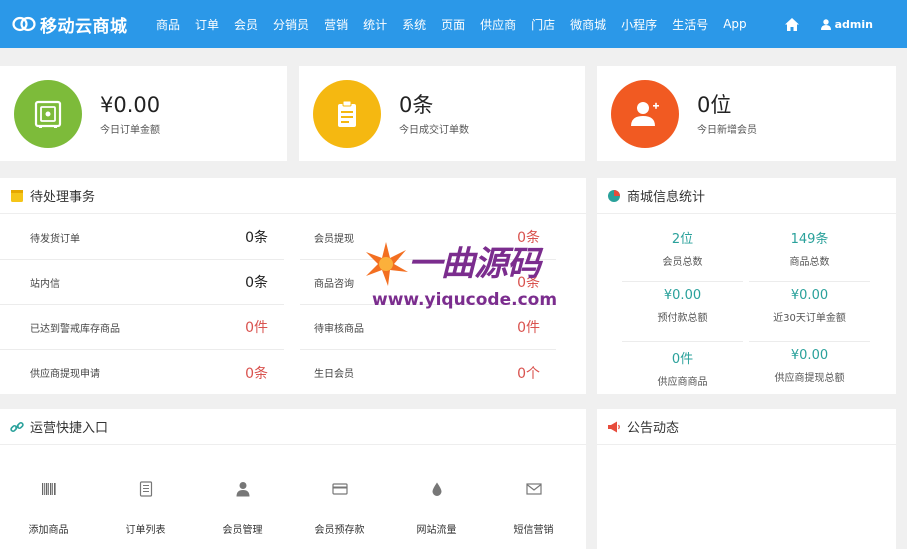 The image size is (907, 549). Describe the element at coordinates (428, 372) in the screenshot. I see `pending-item: 生日会员 0个` at that location.